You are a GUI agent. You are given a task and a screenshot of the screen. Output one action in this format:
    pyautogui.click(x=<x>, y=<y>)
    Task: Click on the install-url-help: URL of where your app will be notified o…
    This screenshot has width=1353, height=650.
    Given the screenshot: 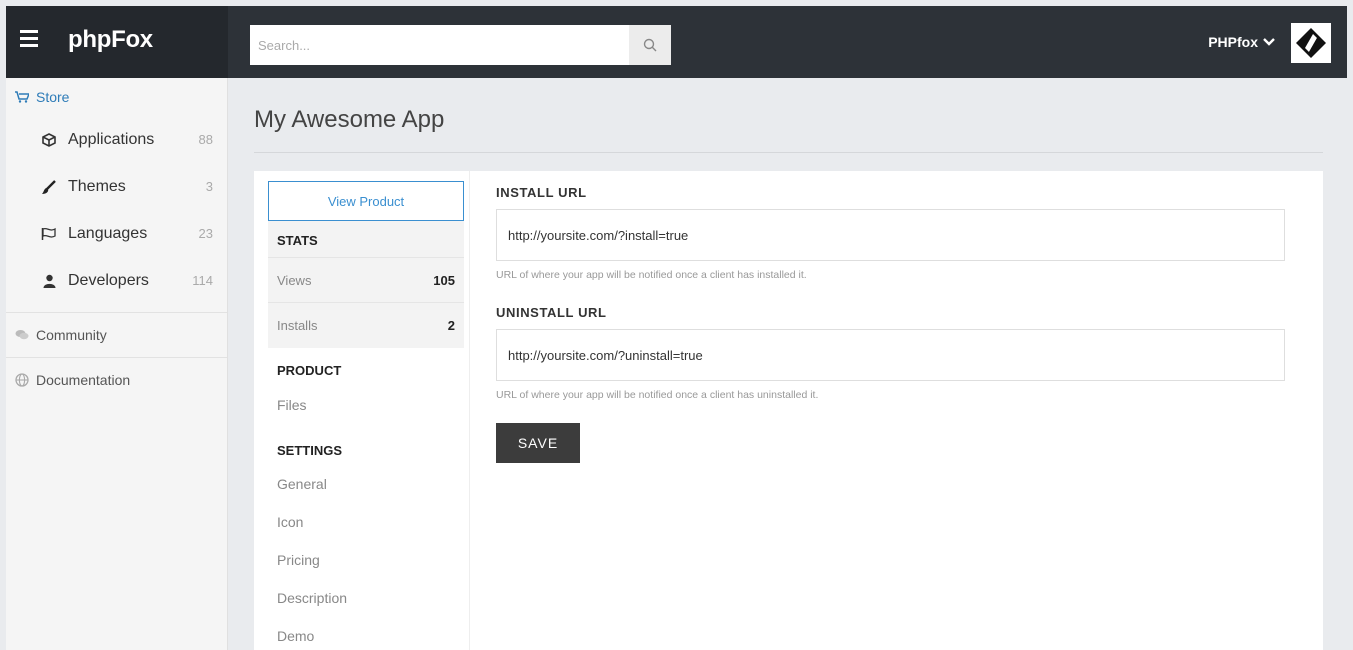 What is the action you would take?
    pyautogui.click(x=651, y=275)
    